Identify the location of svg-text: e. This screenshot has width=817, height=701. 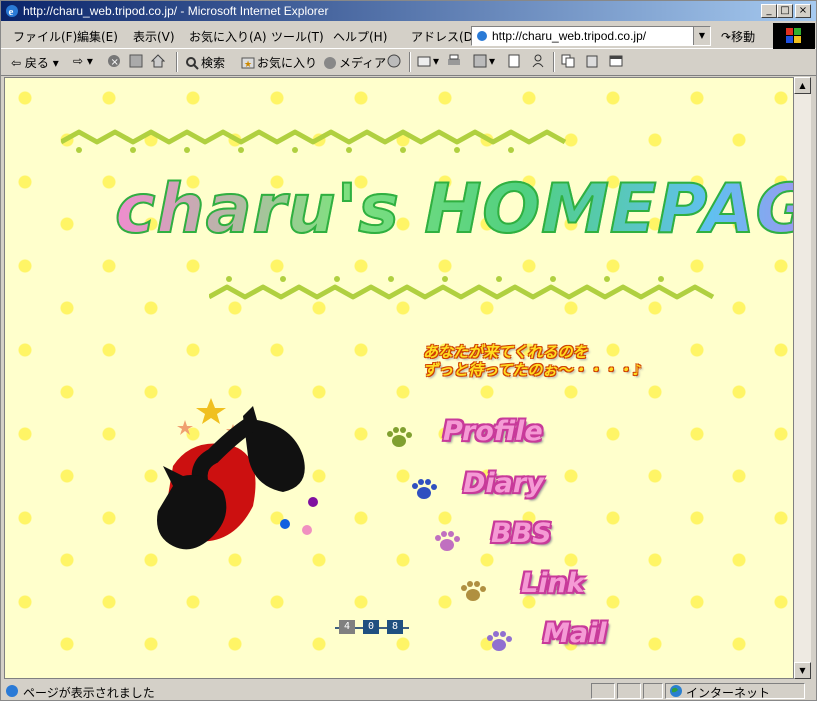
(11, 12).